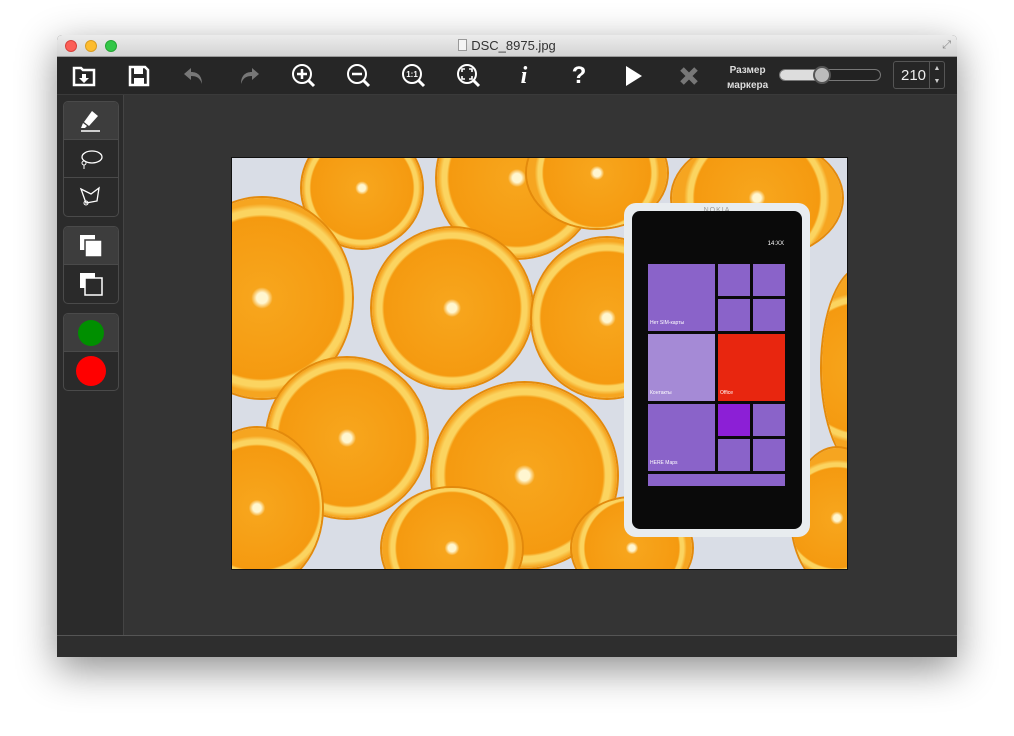  I want to click on polygon-lasso-tool-button, so click(91, 197).